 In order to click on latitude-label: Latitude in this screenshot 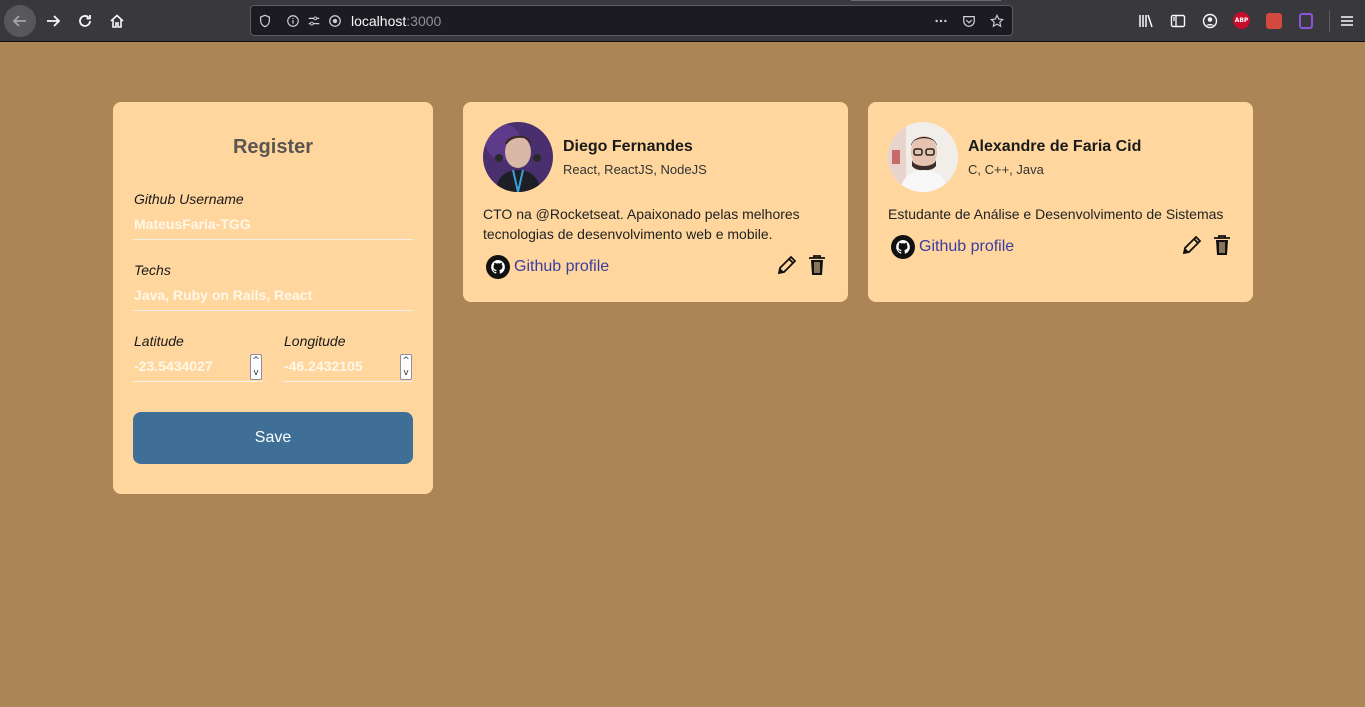, I will do `click(159, 341)`.